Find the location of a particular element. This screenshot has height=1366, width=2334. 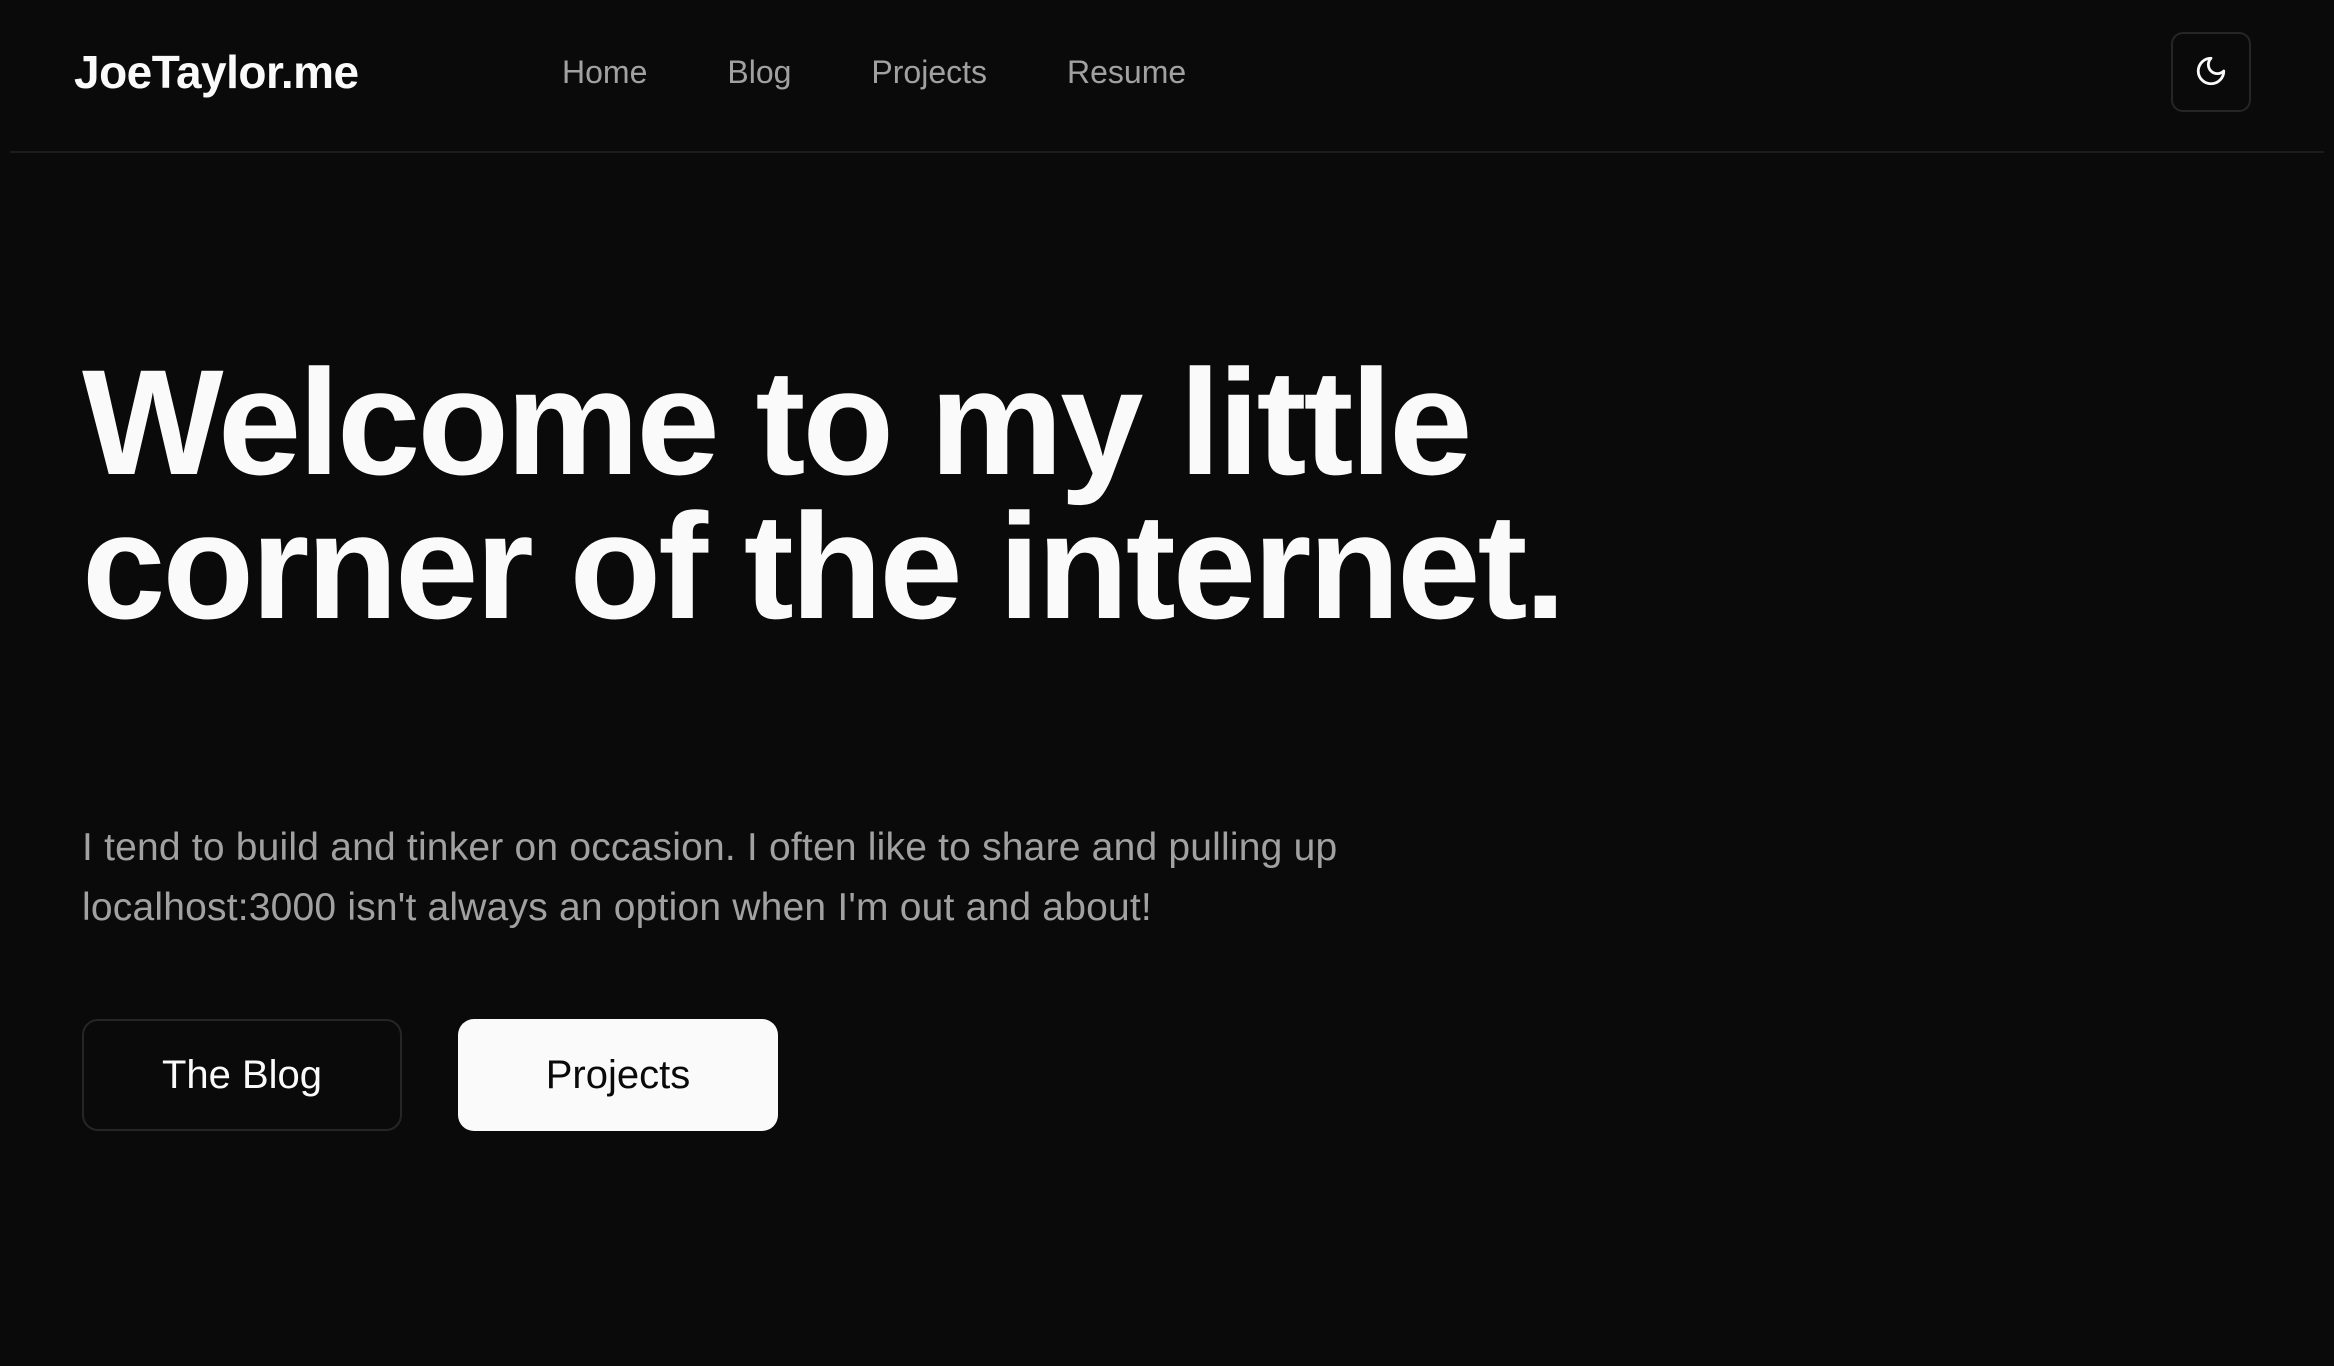

site-header: JoeTaylor.me Home Blog Projects Resume is located at coordinates (1167, 76).